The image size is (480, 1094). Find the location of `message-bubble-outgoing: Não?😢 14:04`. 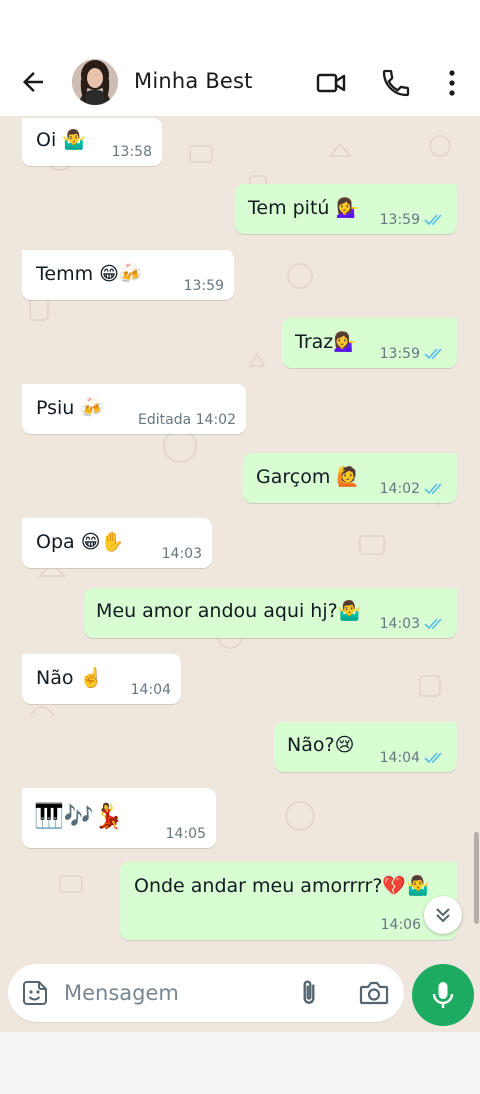

message-bubble-outgoing: Não?😢 14:04 is located at coordinates (365, 747).